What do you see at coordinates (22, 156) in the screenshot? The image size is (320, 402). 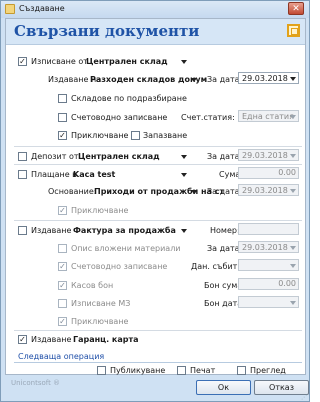 I see `deposit-checkbox` at bounding box center [22, 156].